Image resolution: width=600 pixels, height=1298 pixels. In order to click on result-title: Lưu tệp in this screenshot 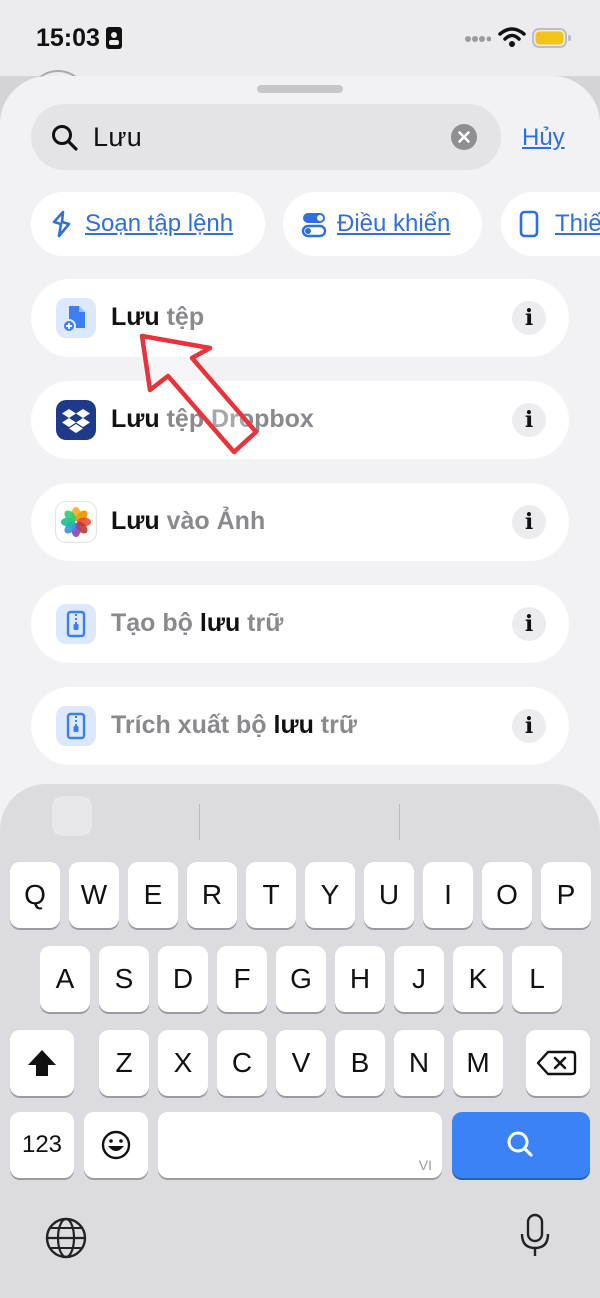, I will do `click(158, 317)`.